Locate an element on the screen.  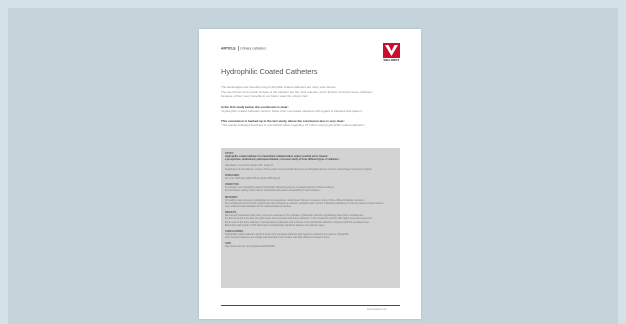
logo-wordmark: WELLSPECT is located at coordinates (391, 60).